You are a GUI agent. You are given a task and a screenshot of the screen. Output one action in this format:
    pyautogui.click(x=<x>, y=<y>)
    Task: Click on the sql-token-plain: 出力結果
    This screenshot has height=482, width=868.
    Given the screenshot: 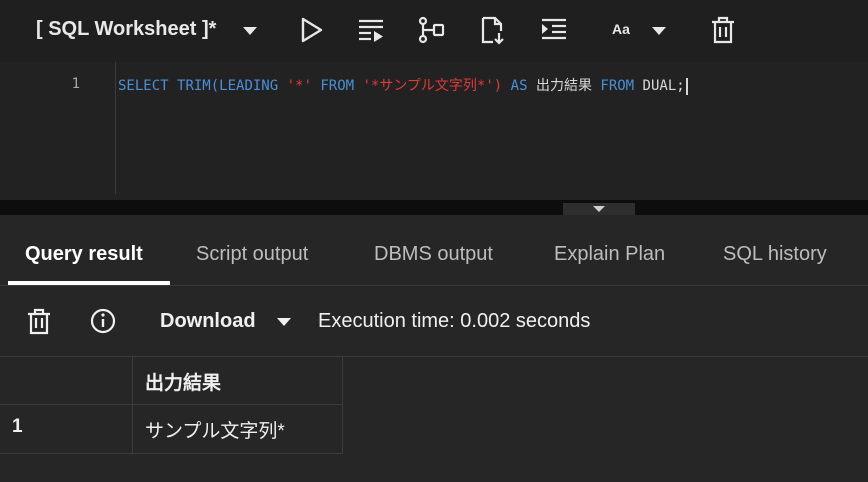 What is the action you would take?
    pyautogui.click(x=564, y=86)
    